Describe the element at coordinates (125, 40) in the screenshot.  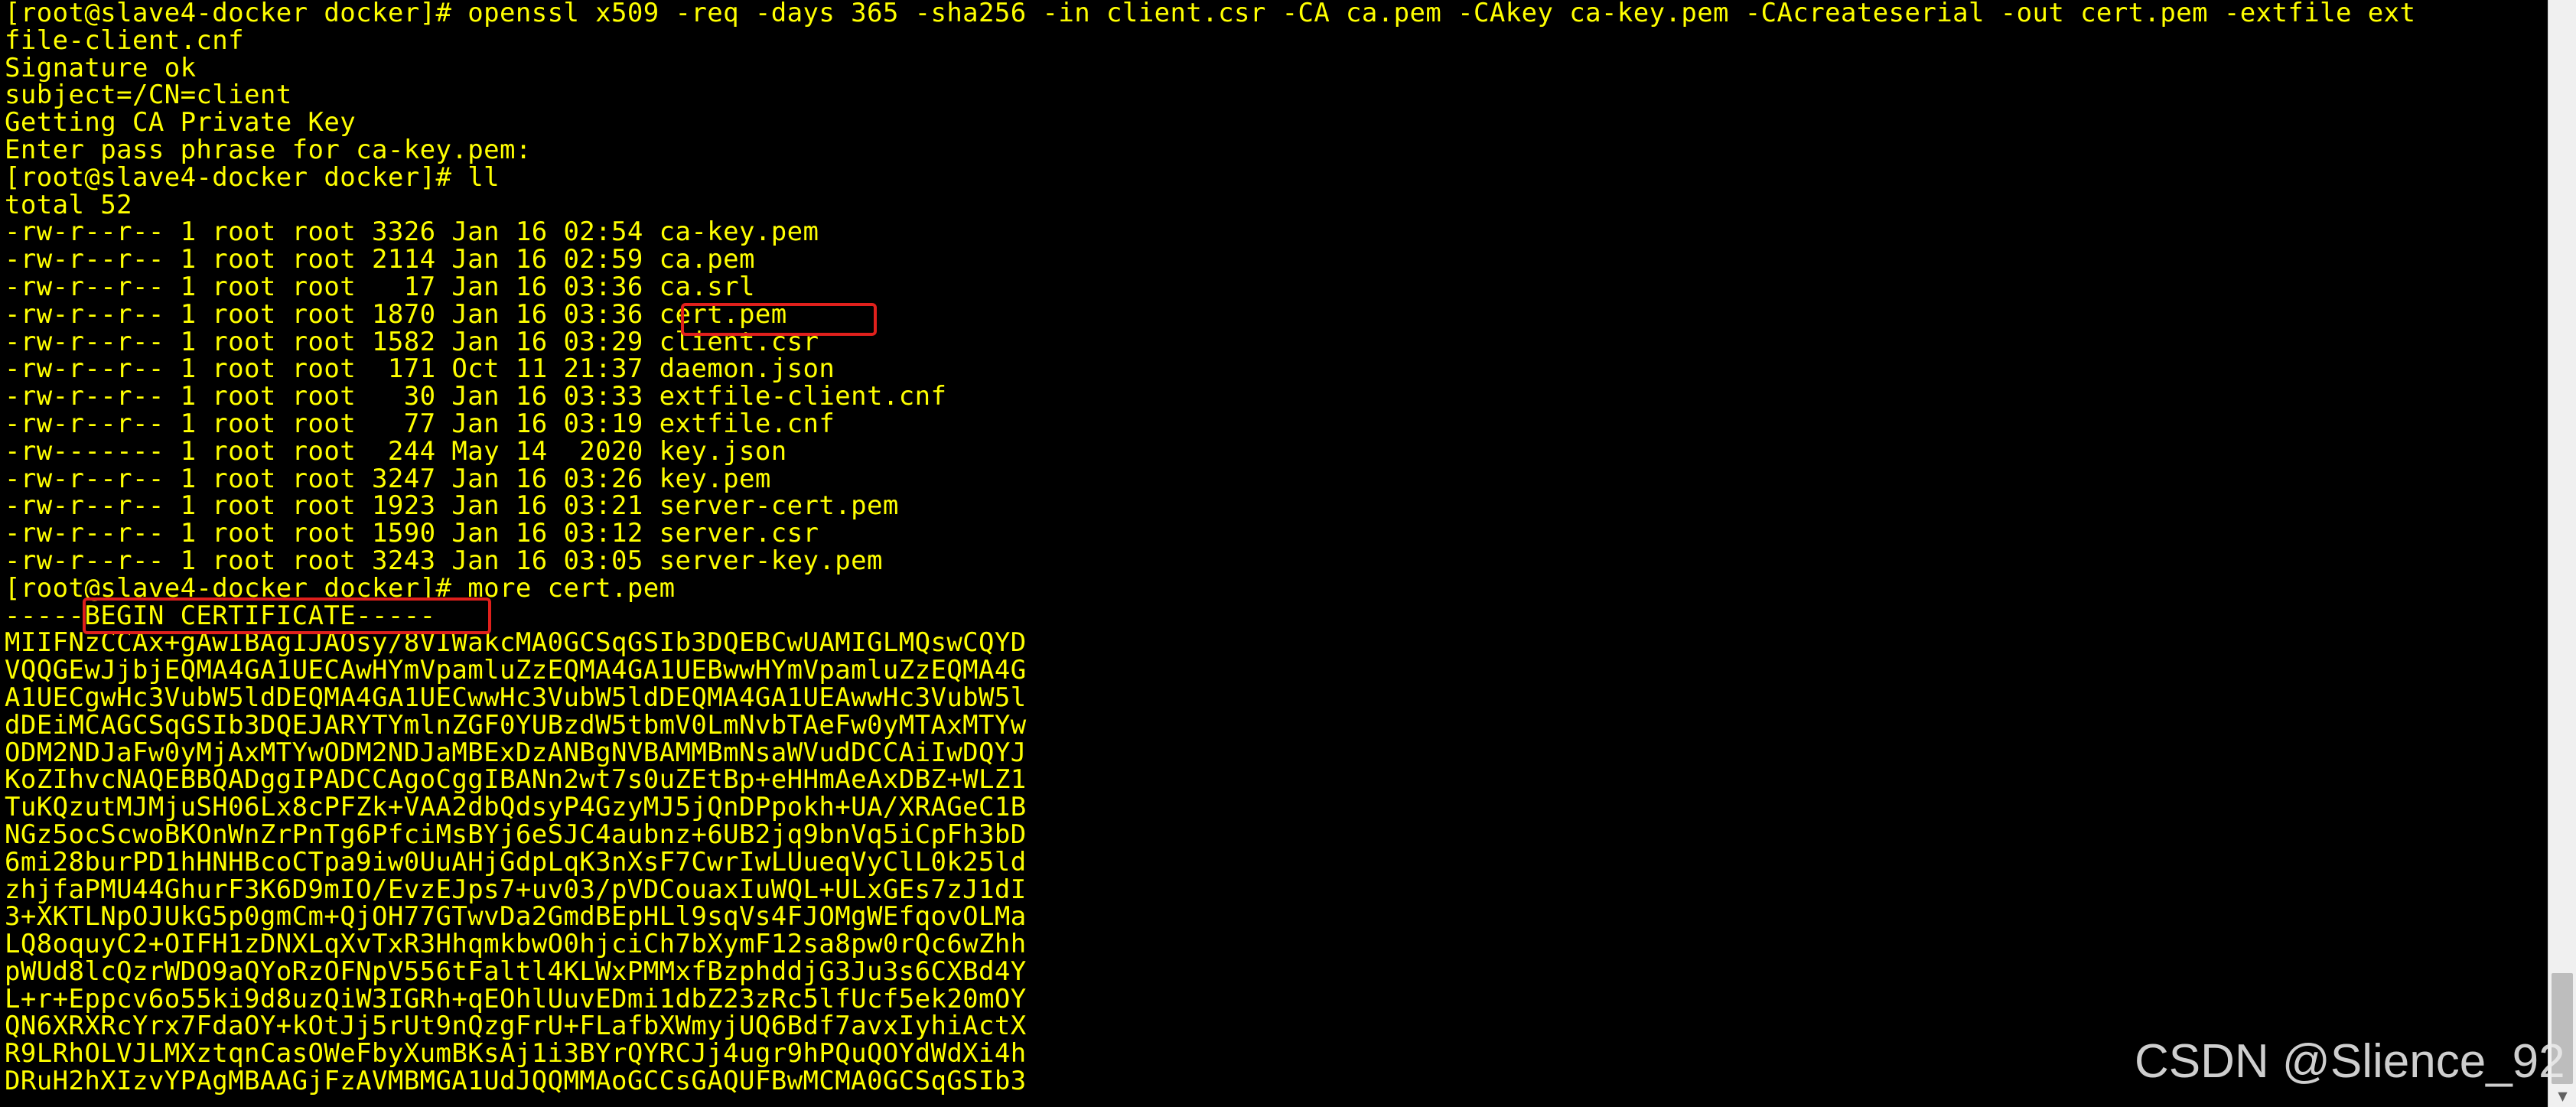
I see `command-line-wrap: file-client.cnf` at that location.